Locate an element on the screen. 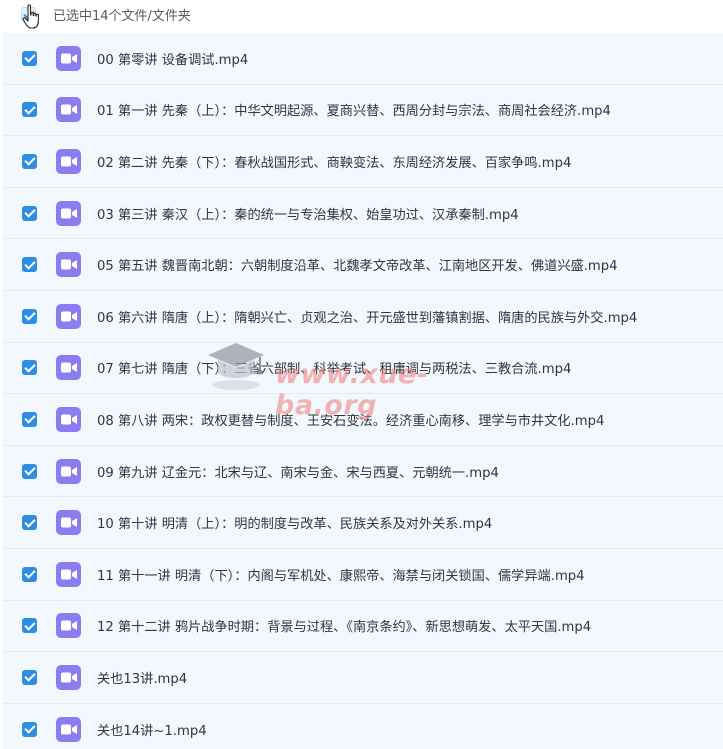 The height and width of the screenshot is (749, 723). file-row: 09 第九讲 辽金元：北宋与辽、南宋与金、宋与西夏、元朝统一.mp4 is located at coordinates (363, 471).